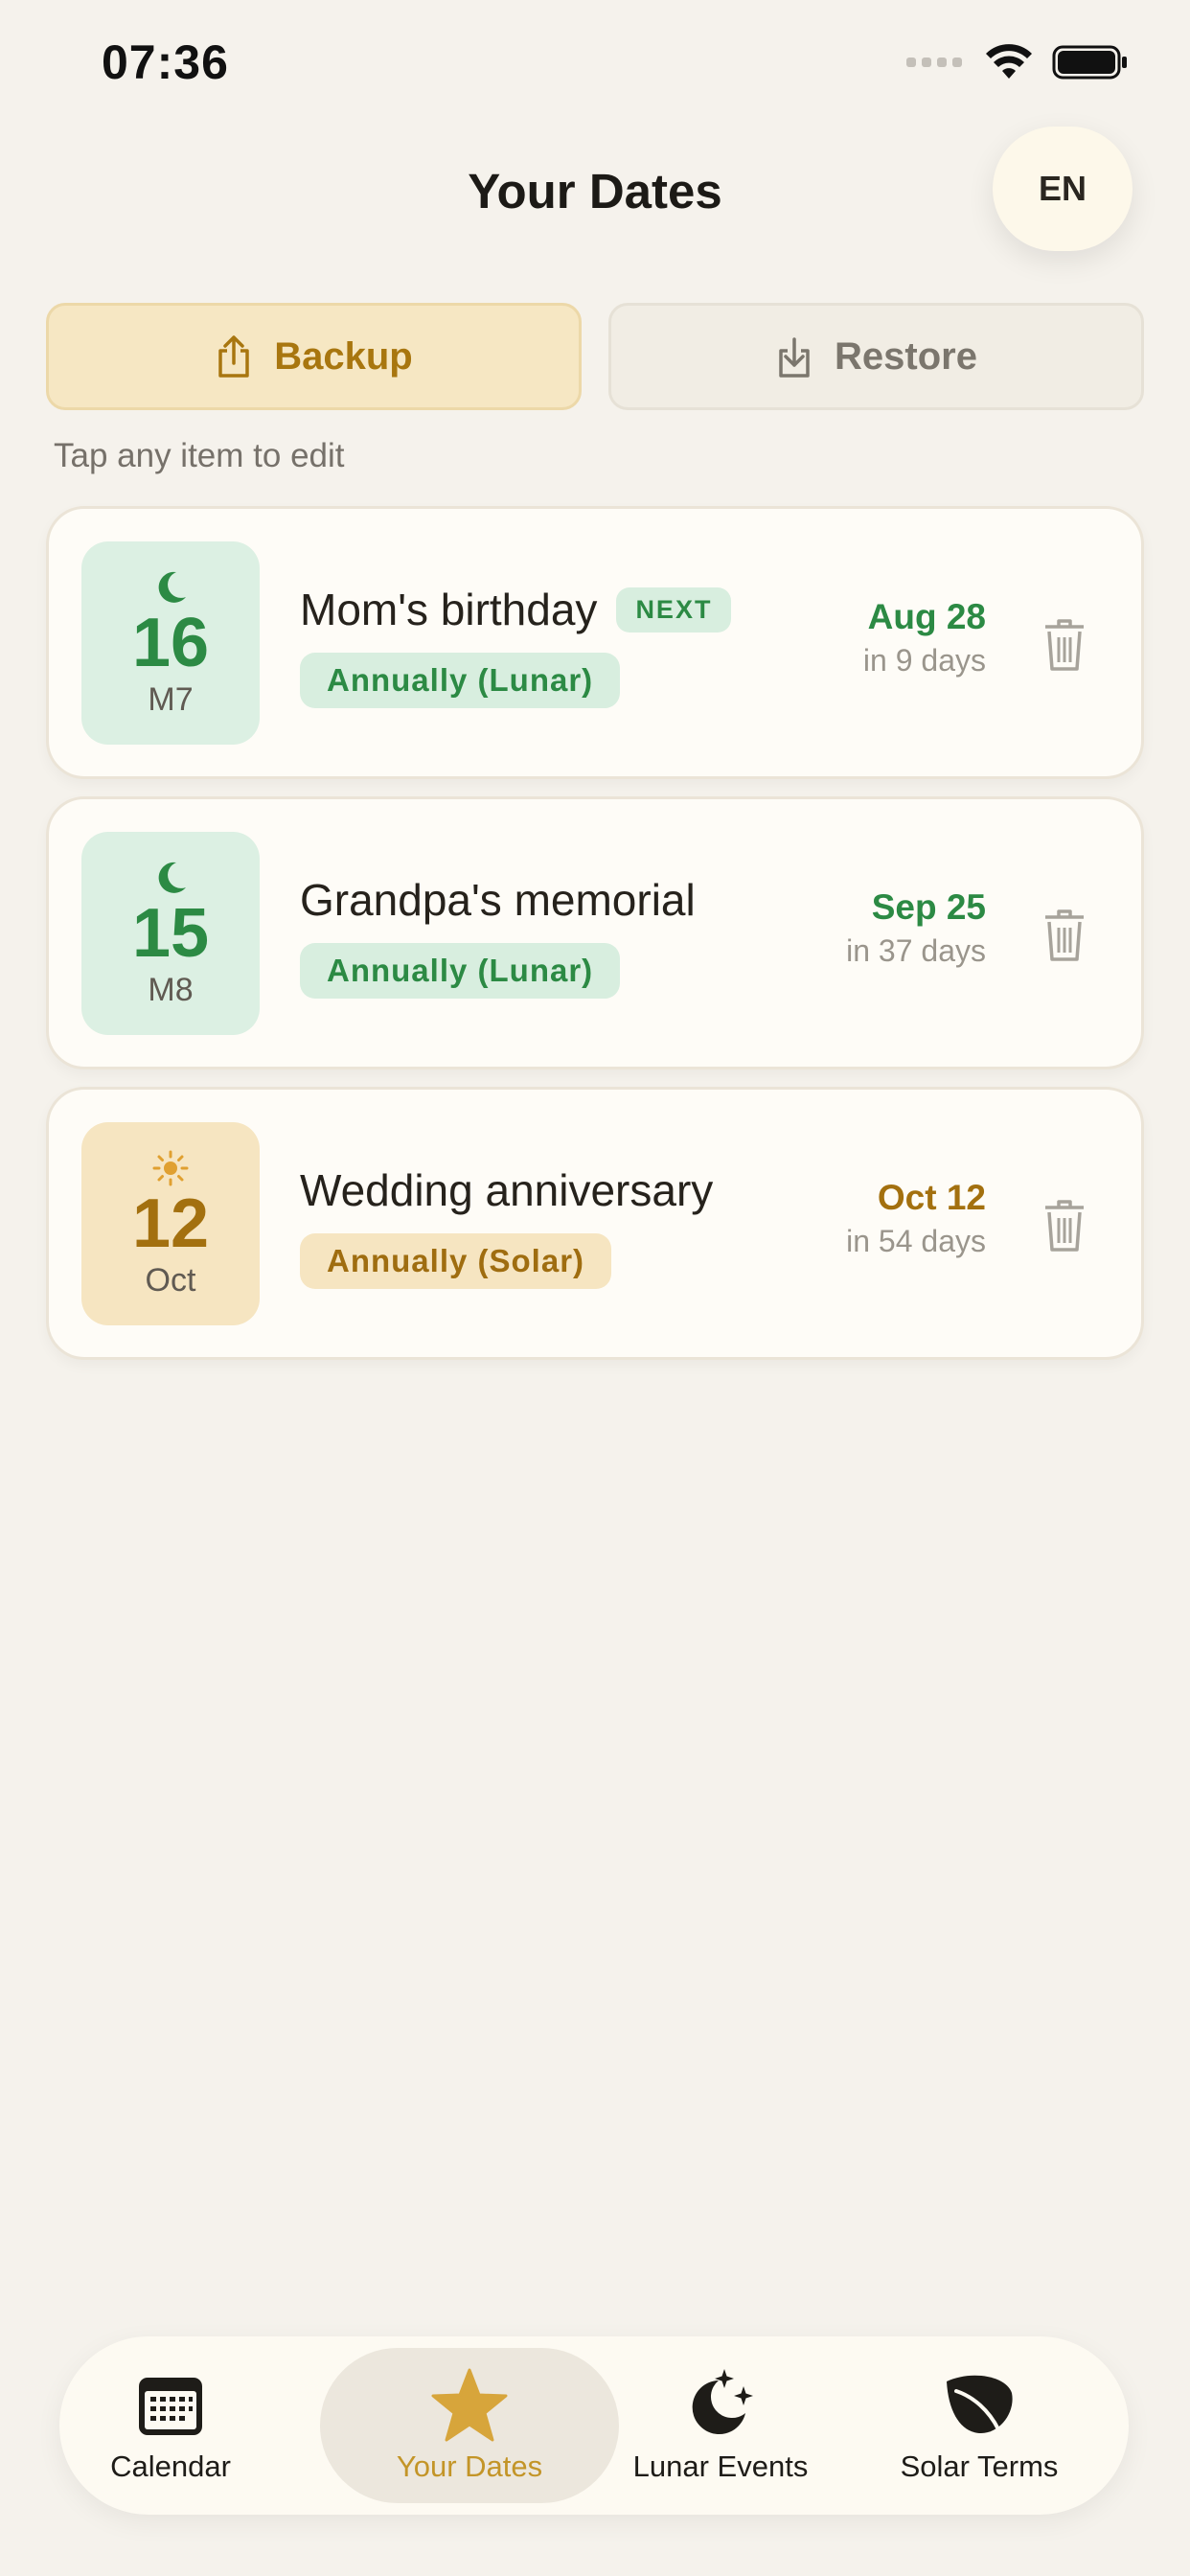  Describe the element at coordinates (980, 2466) in the screenshot. I see `tab-label: Solar Terms` at that location.